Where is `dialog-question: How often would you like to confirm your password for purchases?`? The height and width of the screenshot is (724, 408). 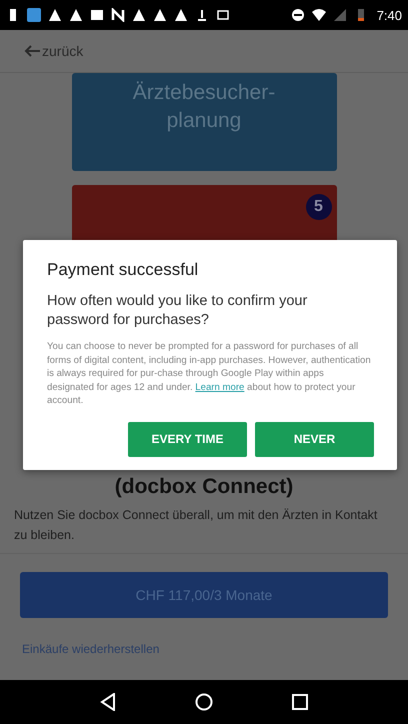 dialog-question: How often would you like to confirm your password for purchases? is located at coordinates (177, 311).